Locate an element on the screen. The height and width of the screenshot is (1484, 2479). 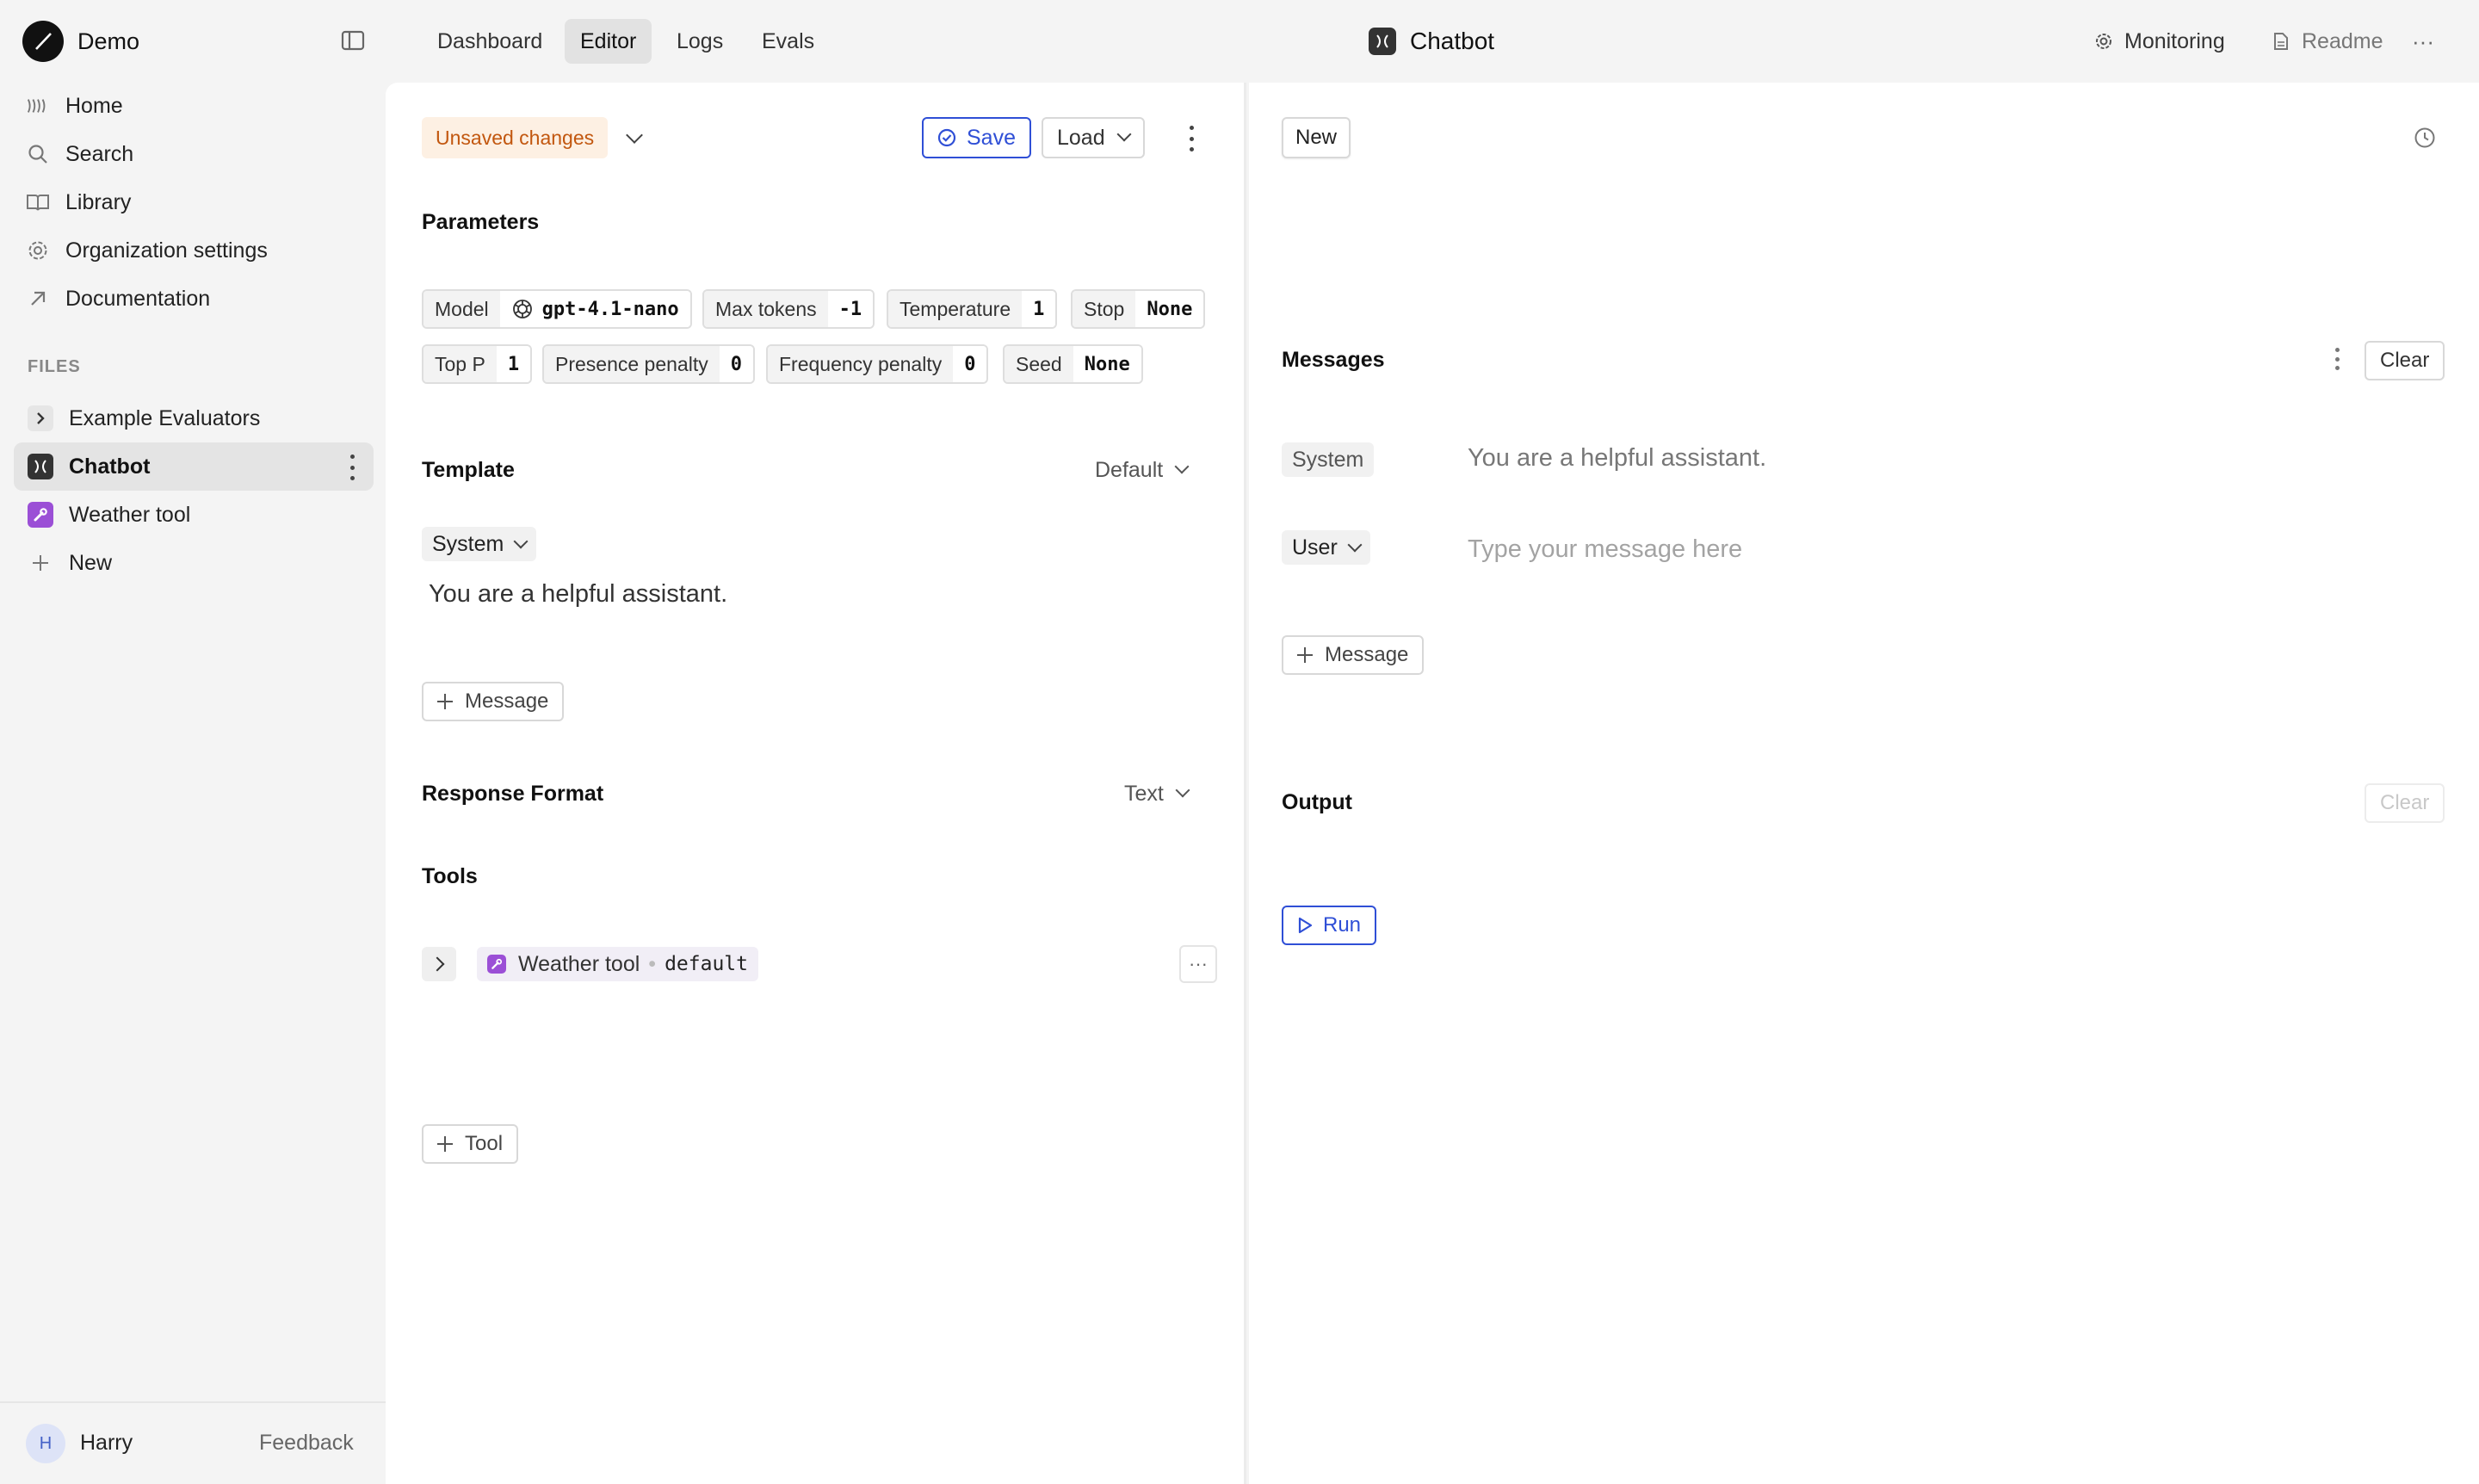
parameter-chip-max-tokens: Max tokens -1 is located at coordinates (788, 309).